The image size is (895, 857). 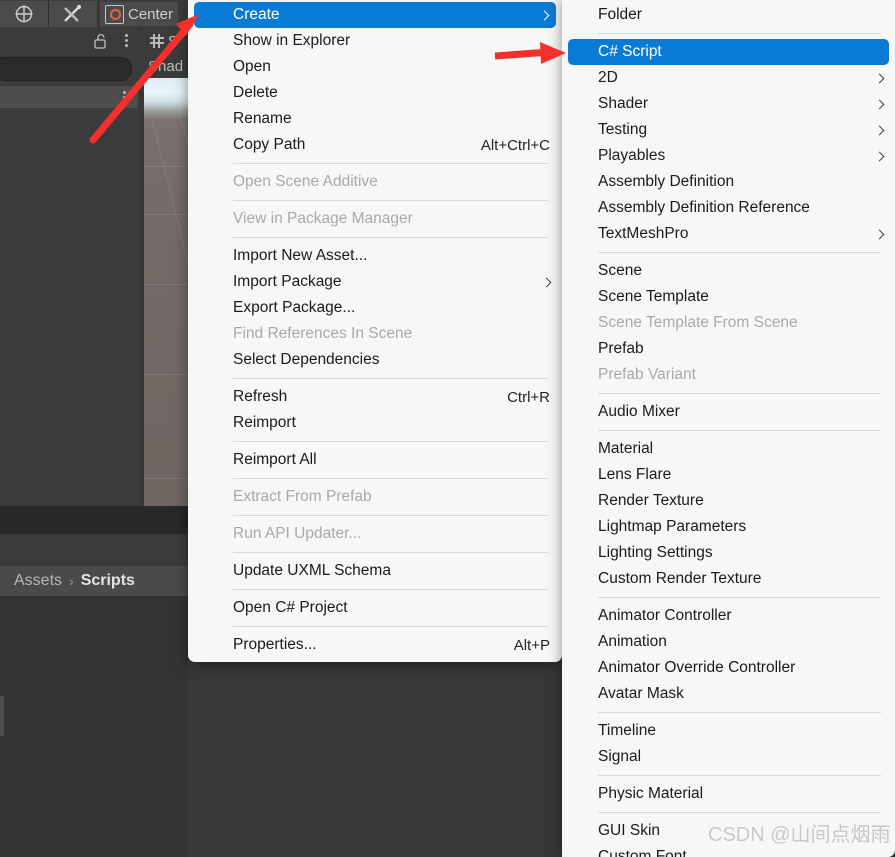 I want to click on hierarchy-panel-header, so click(x=69, y=41).